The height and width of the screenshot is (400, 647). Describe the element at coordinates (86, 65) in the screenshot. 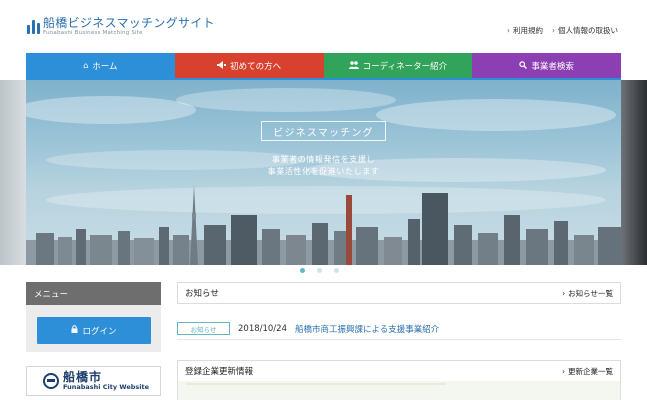

I see `home-icon: ⌂` at that location.